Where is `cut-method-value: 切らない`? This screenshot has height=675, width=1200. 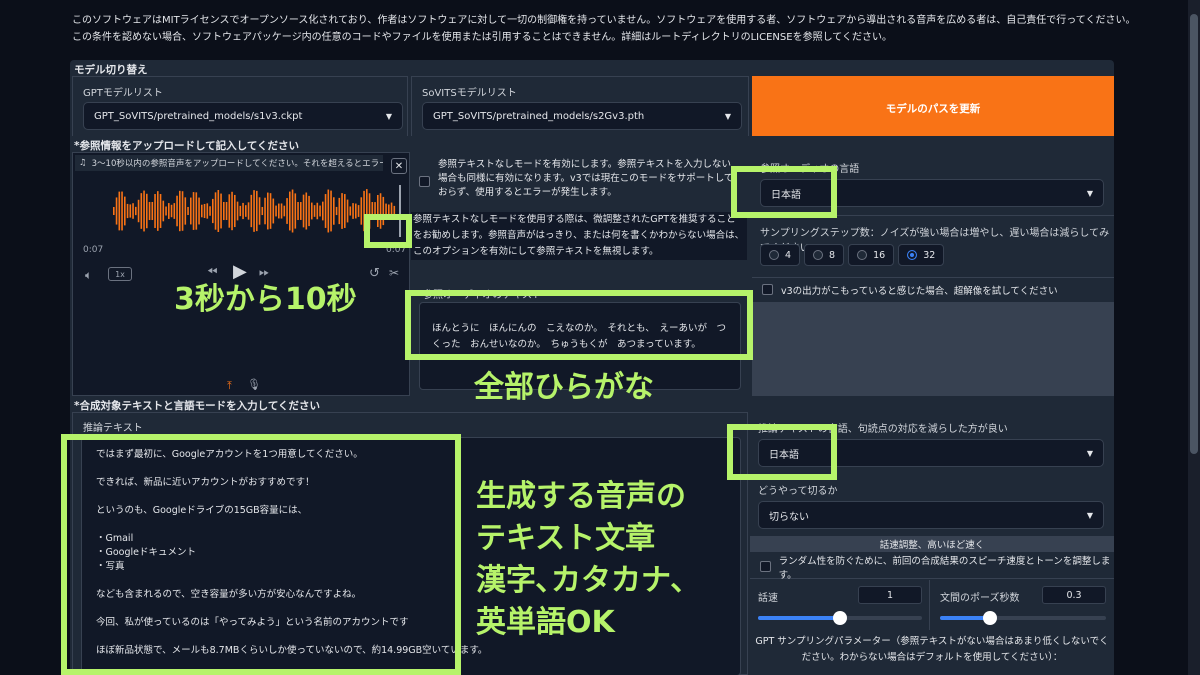
cut-method-value: 切らない is located at coordinates (789, 517).